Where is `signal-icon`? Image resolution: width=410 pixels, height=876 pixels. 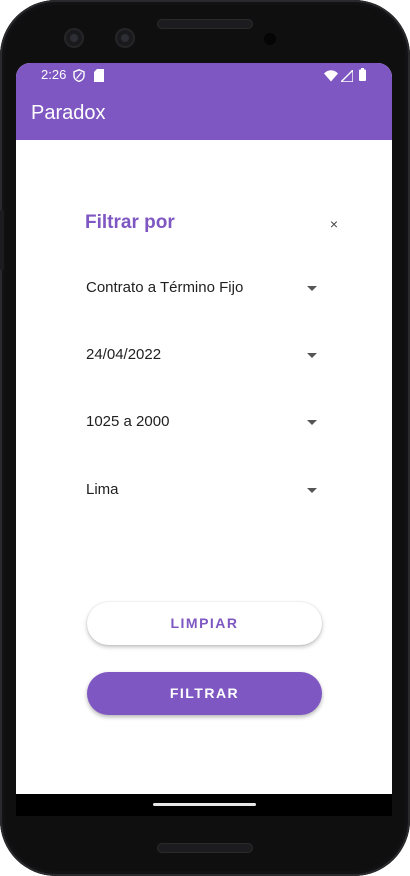
signal-icon is located at coordinates (346, 77).